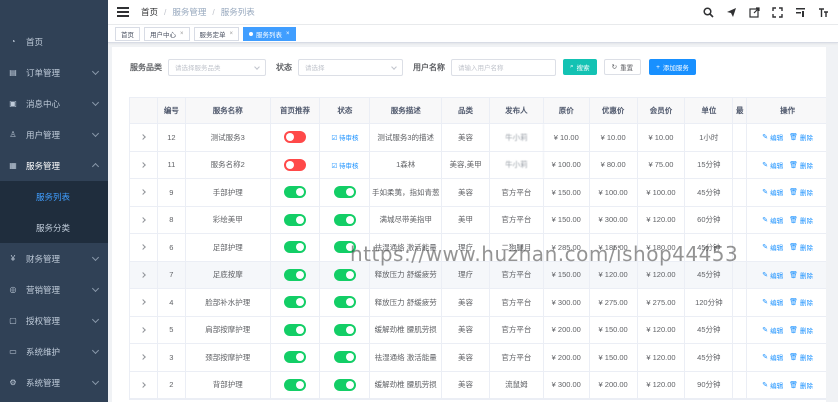 This screenshot has width=838, height=402. Describe the element at coordinates (127, 33) in the screenshot. I see `tag-0: 首页` at that location.